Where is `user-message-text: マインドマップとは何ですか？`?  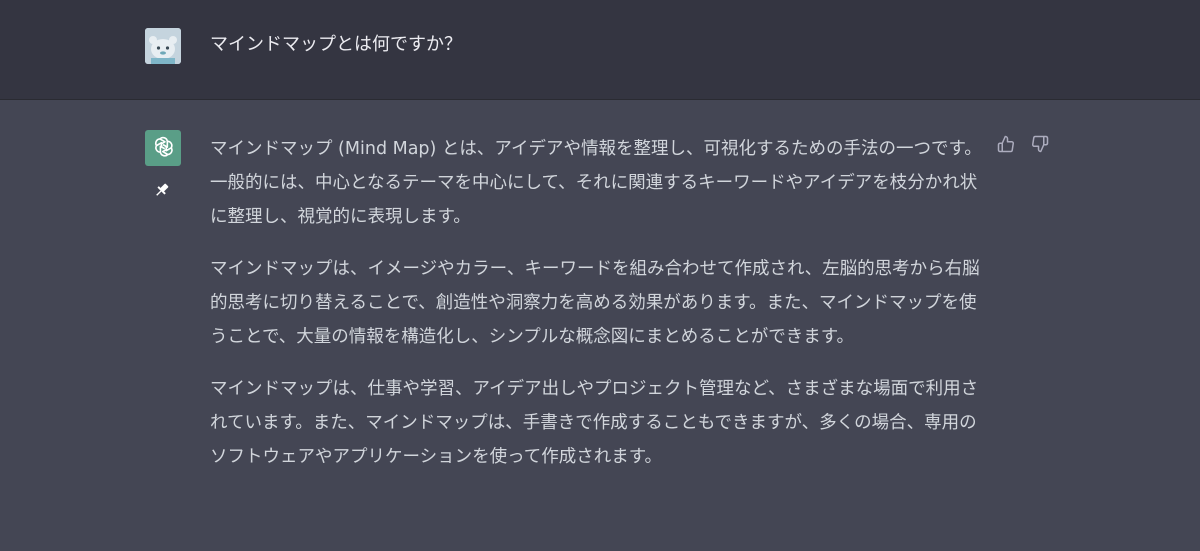 user-message-text: マインドマップとは何ですか？ is located at coordinates (336, 44).